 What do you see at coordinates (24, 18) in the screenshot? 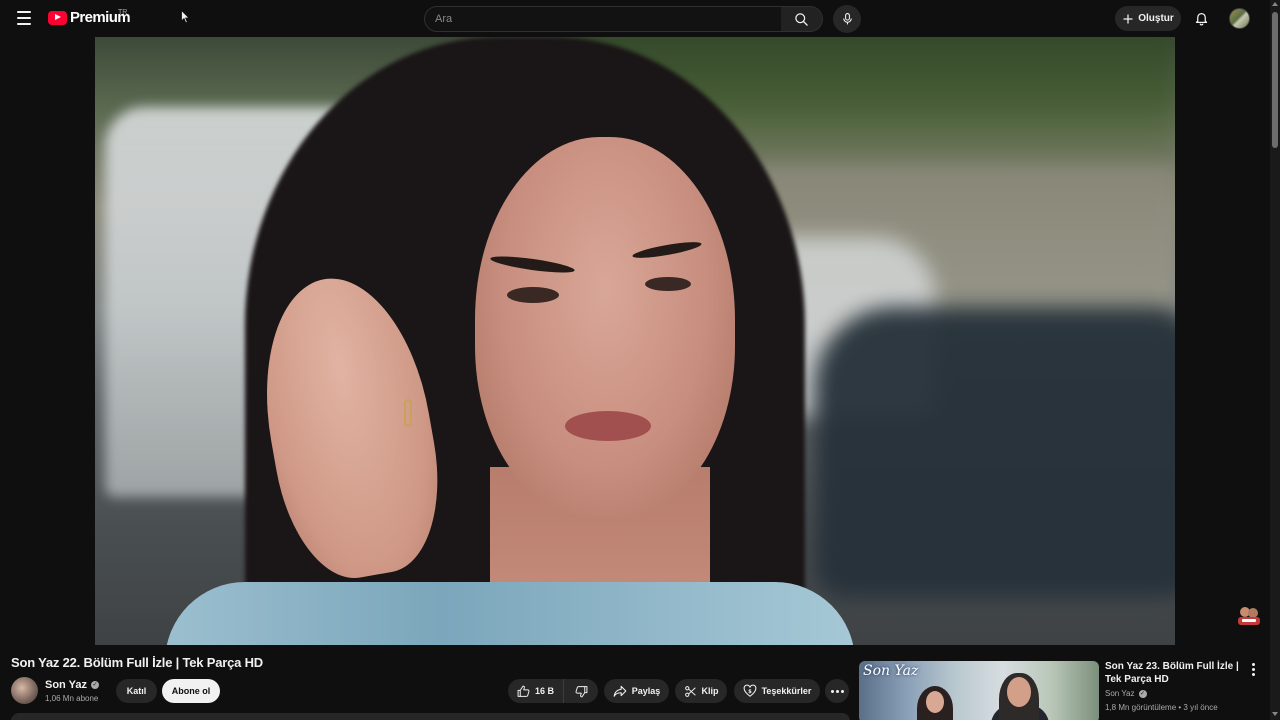
I see `menu-icon` at bounding box center [24, 18].